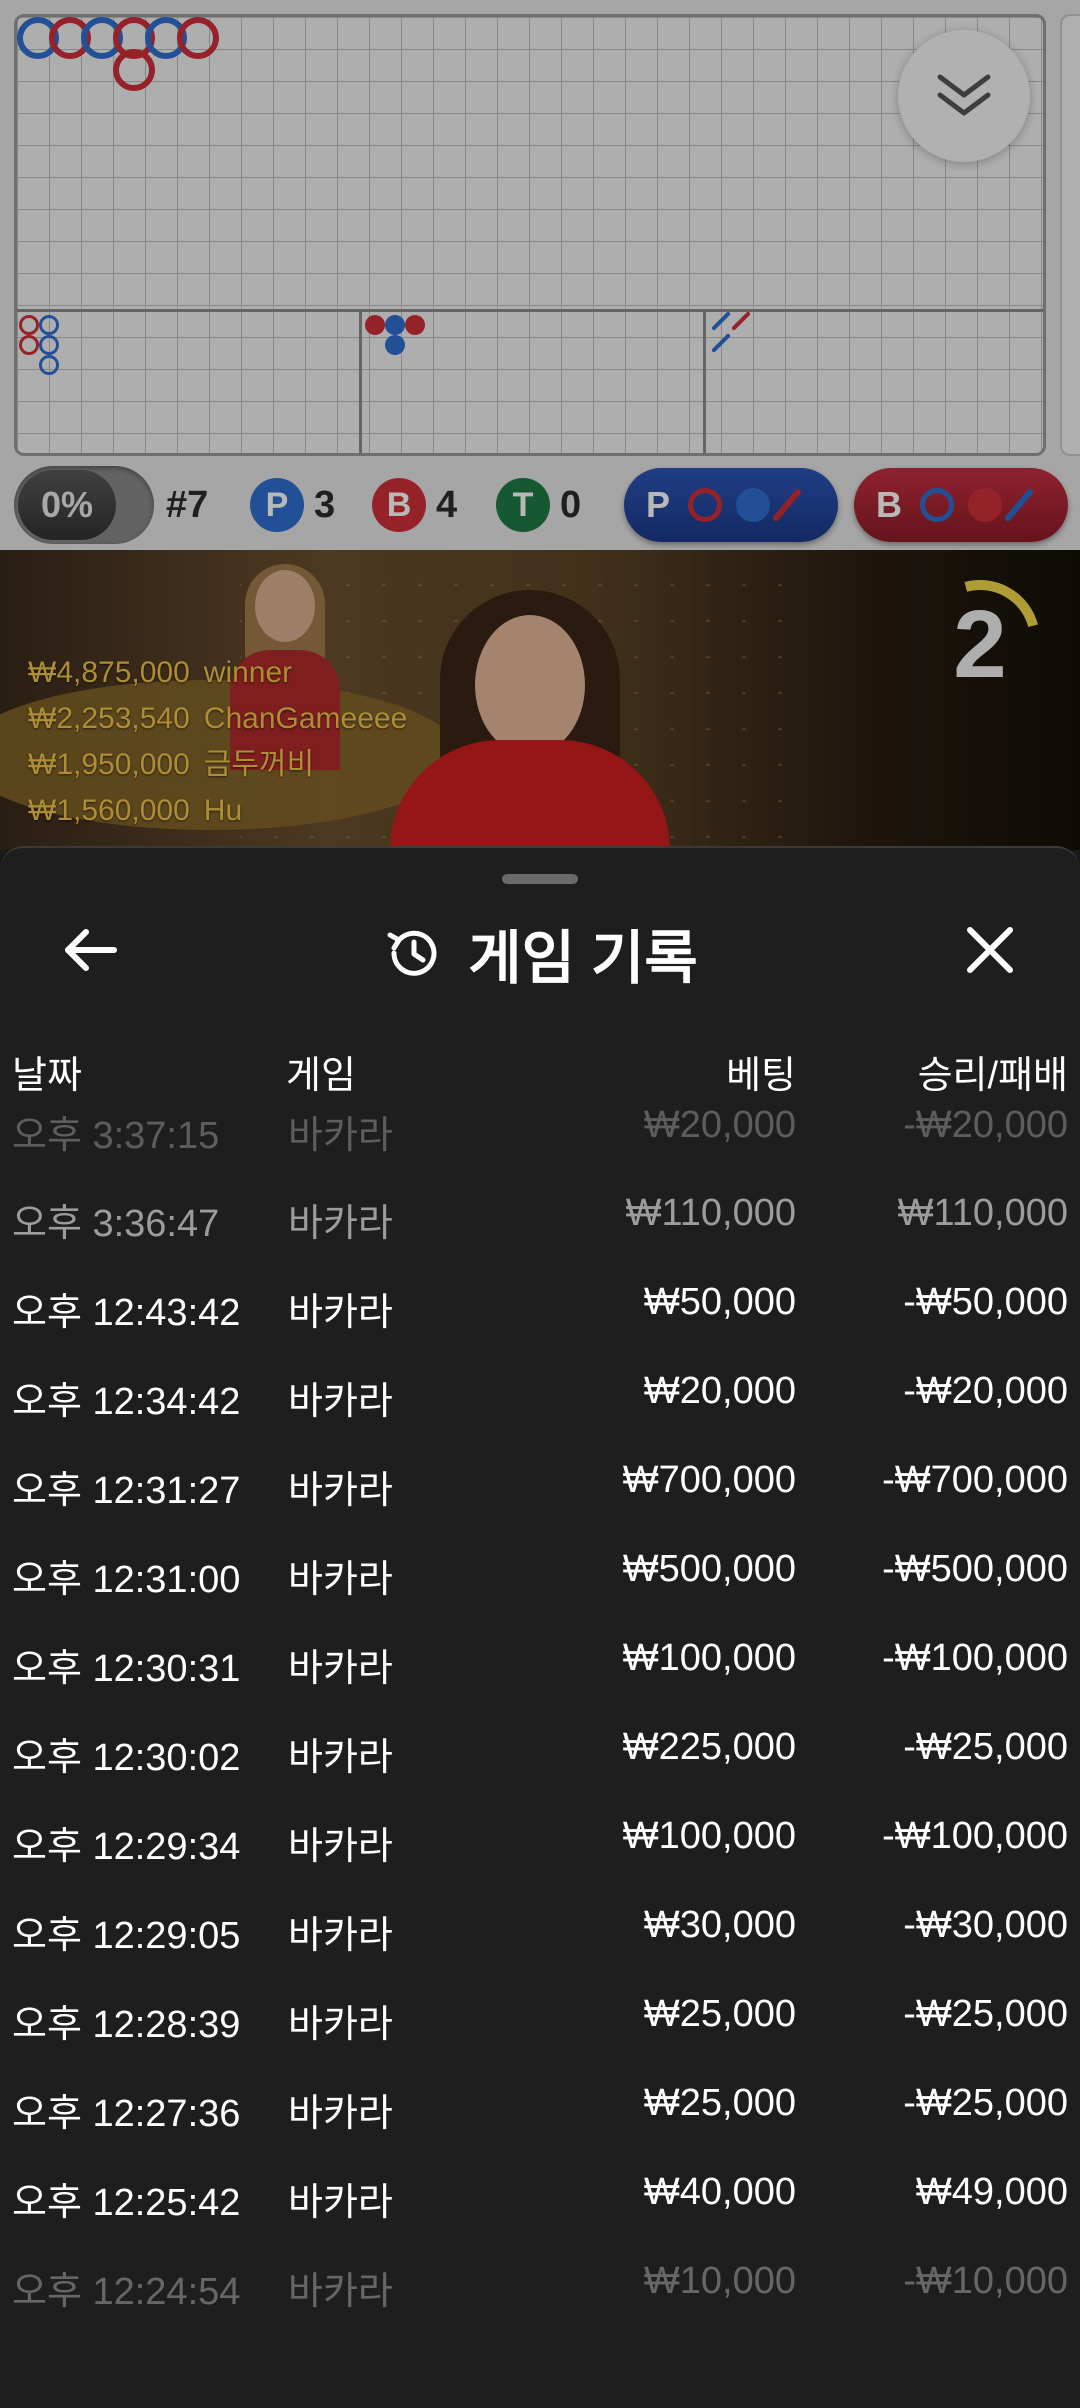 This screenshot has height=2408, width=1080. I want to click on table-row: 오후 12:24:54 바카라 ₩10,000 -₩10,000, so click(540, 2280).